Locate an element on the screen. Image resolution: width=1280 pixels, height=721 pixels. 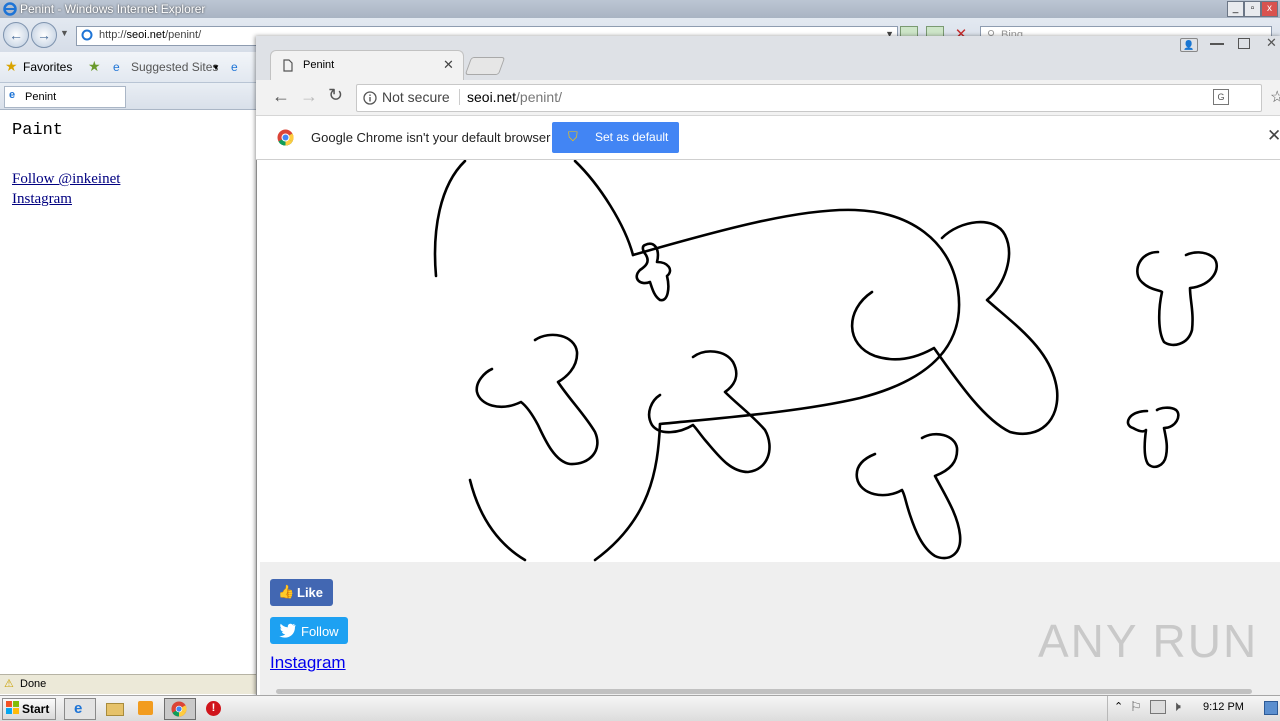
follow-inkeinet-link: Follow @inkeinet is located at coordinates (66, 179).